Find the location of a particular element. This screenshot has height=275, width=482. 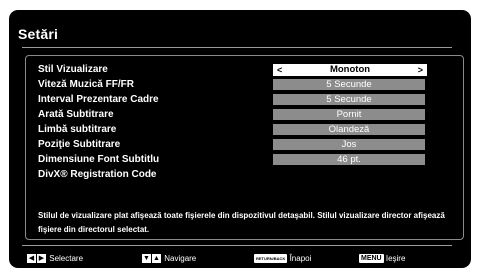

setting-label: Viteză Muzică FF/FR is located at coordinates (86, 84).